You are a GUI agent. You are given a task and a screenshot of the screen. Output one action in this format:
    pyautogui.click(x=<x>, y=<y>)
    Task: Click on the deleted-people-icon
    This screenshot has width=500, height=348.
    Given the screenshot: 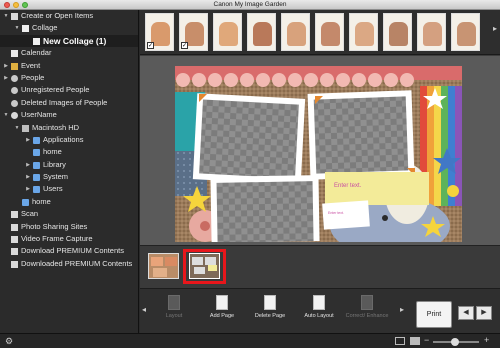 What is the action you would take?
    pyautogui.click(x=14, y=103)
    